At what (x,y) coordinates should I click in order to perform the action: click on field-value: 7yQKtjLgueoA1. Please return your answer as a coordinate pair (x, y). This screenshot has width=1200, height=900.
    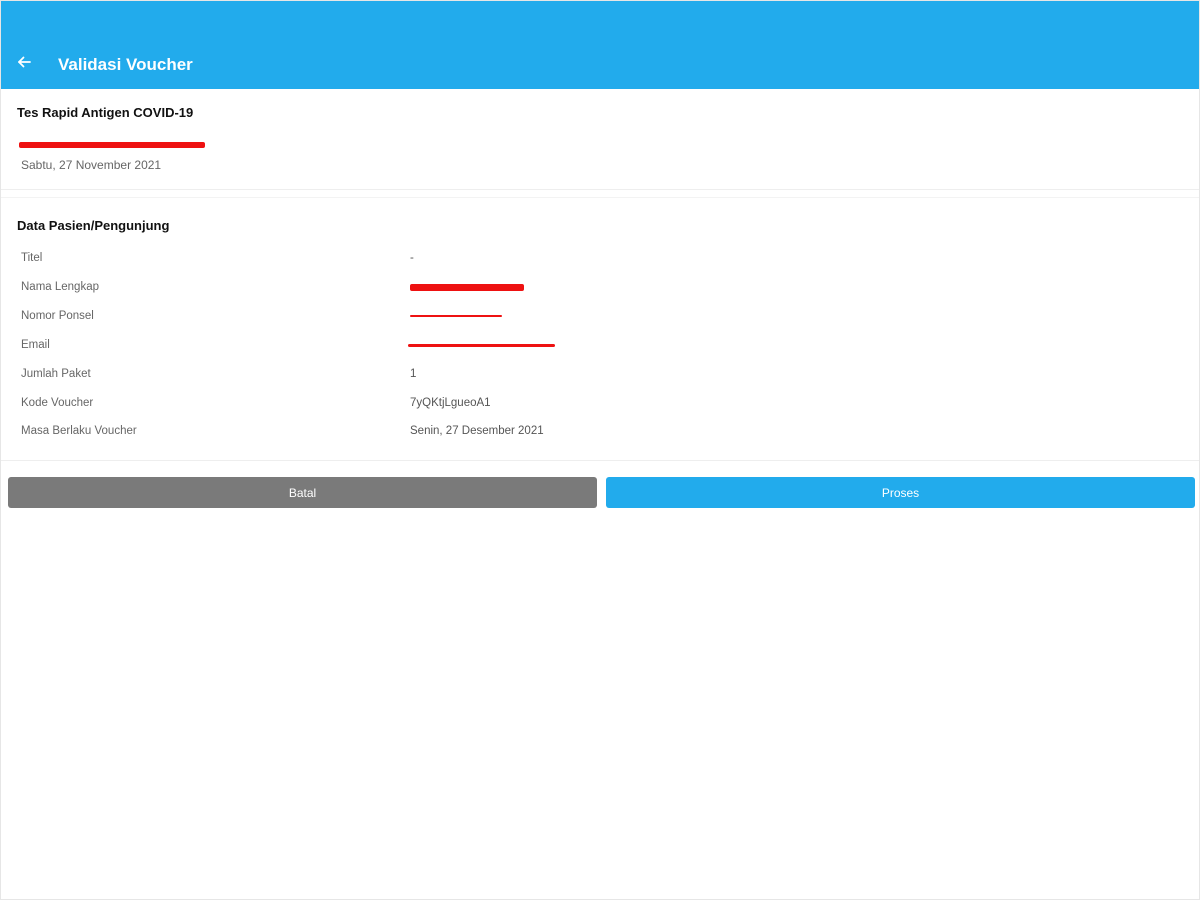
    Looking at the image, I should click on (450, 403).